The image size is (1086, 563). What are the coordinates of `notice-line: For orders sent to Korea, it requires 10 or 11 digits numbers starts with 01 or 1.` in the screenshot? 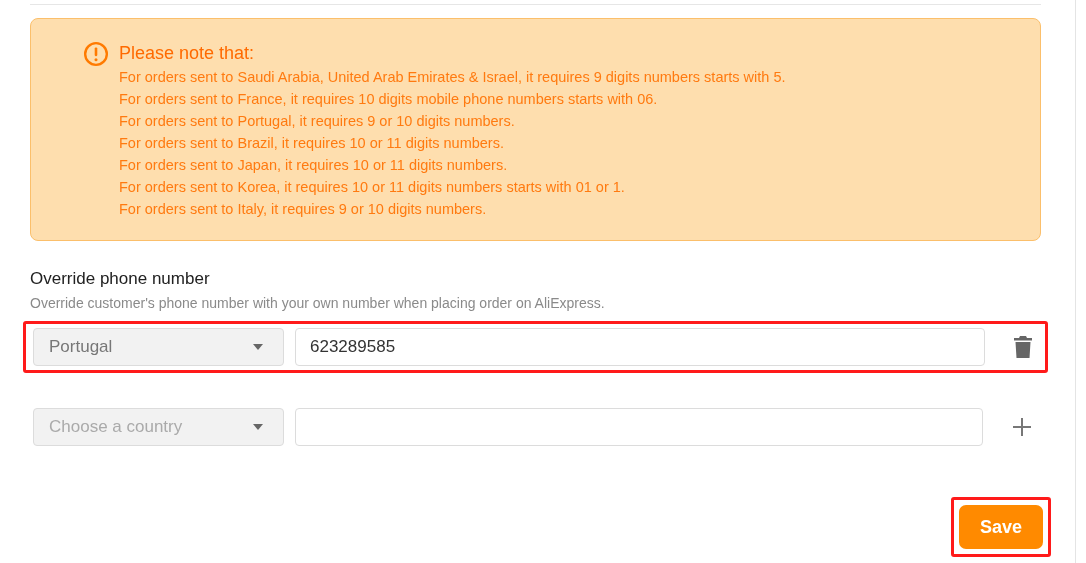 It's located at (372, 187).